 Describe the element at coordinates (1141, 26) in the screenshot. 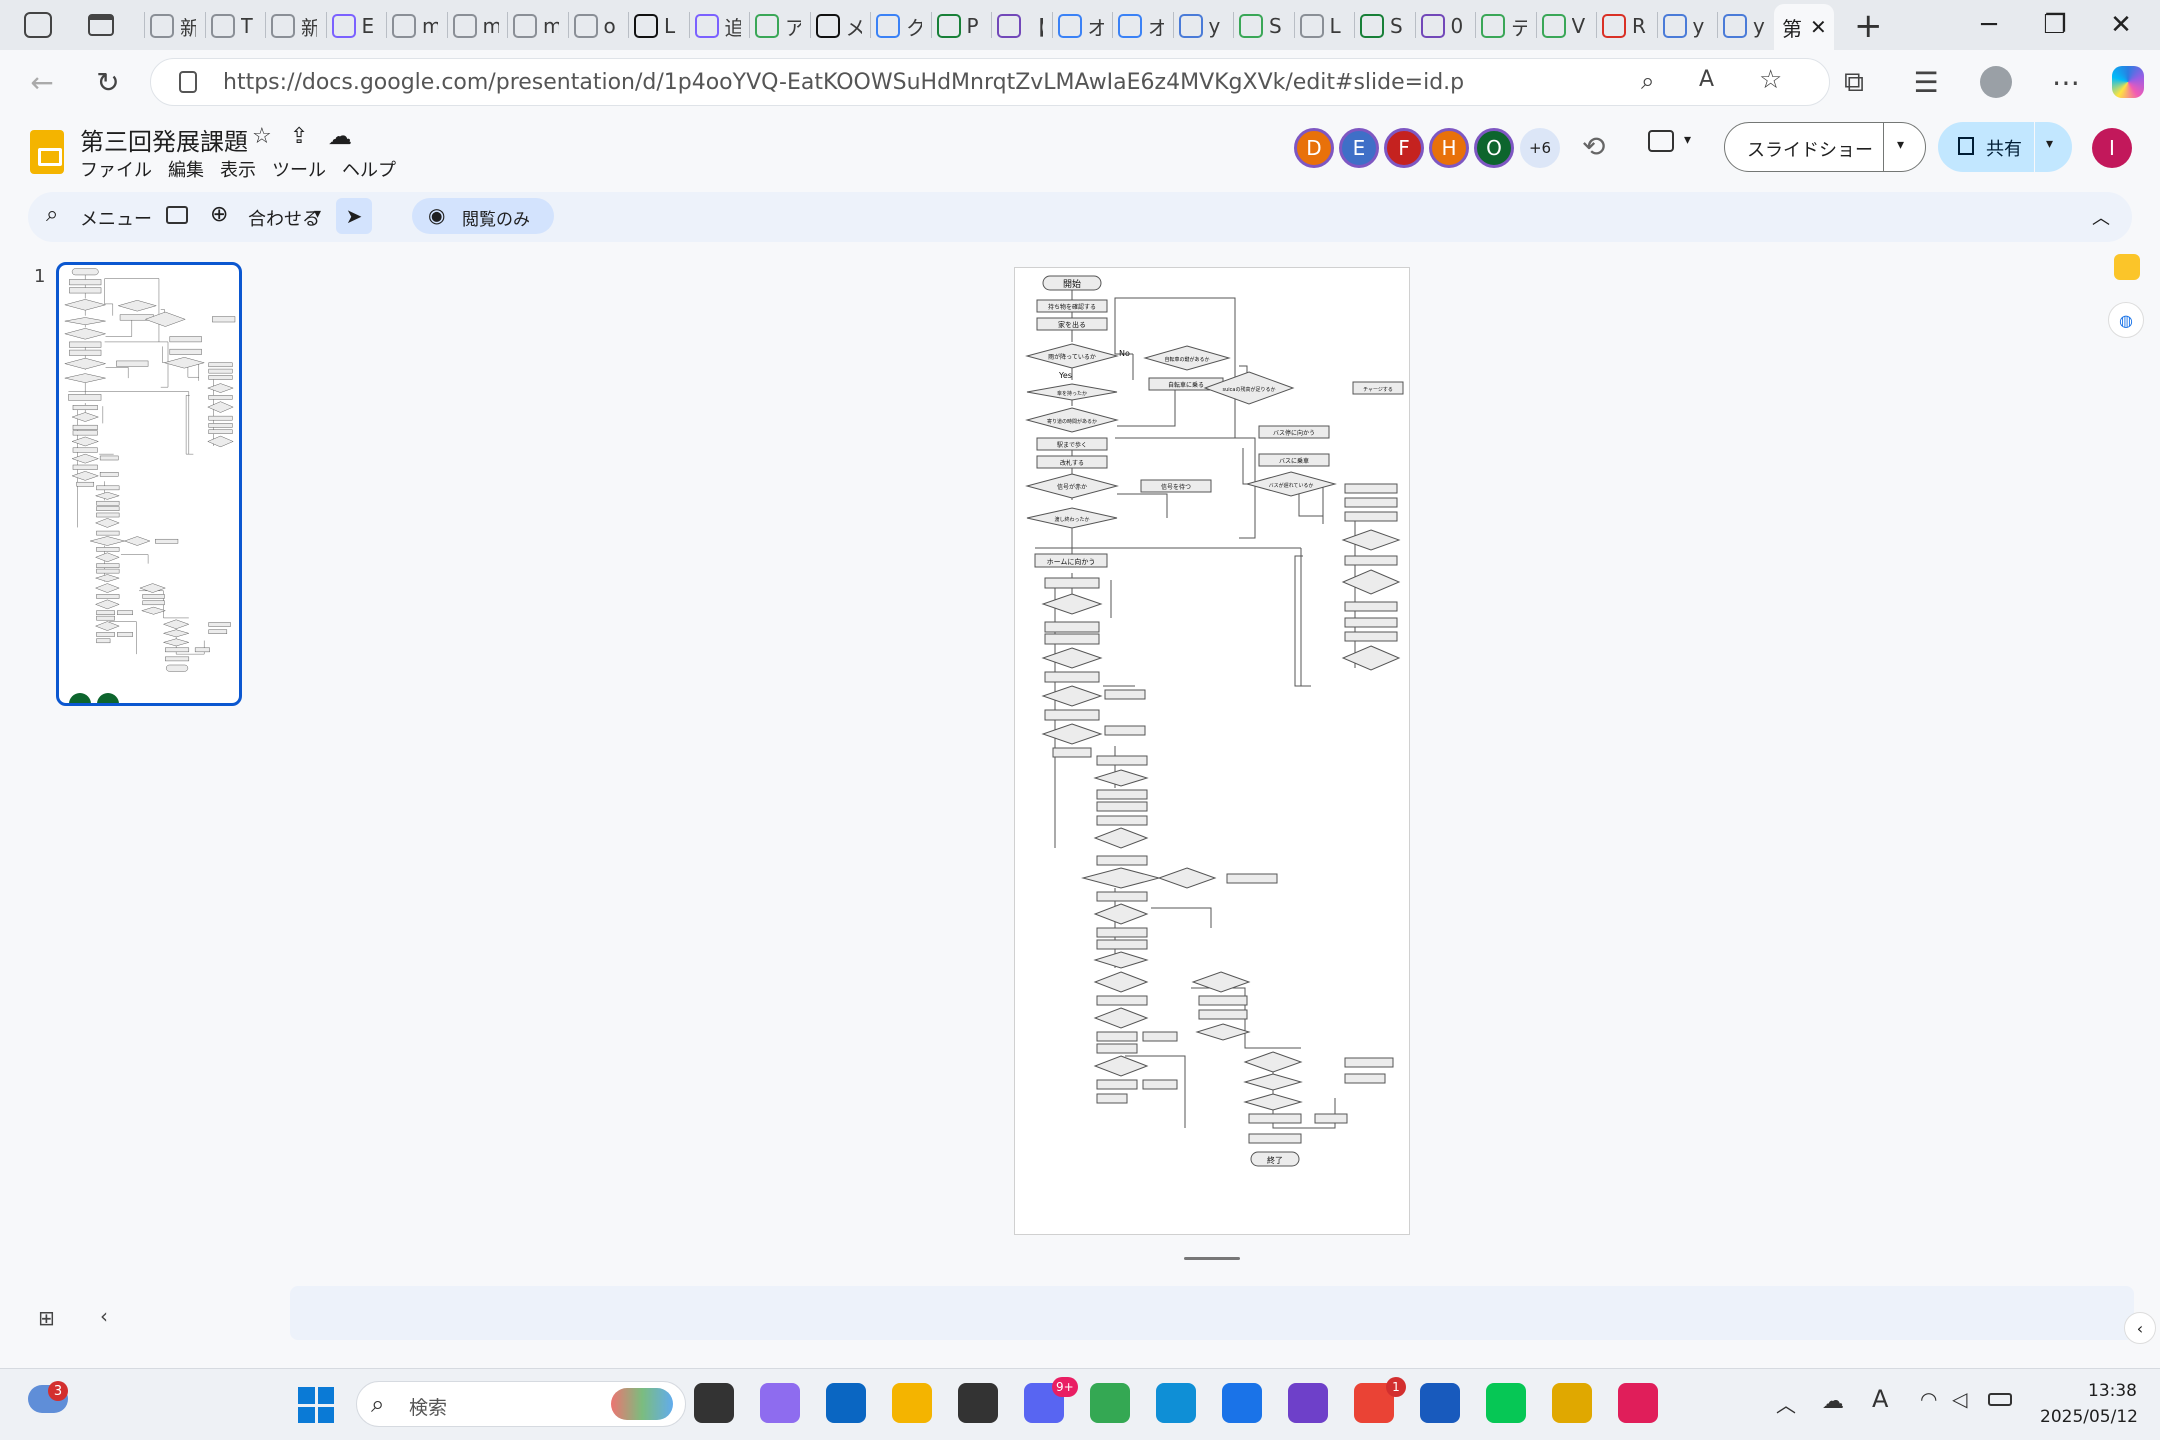

I see `browser-tab: オ` at that location.